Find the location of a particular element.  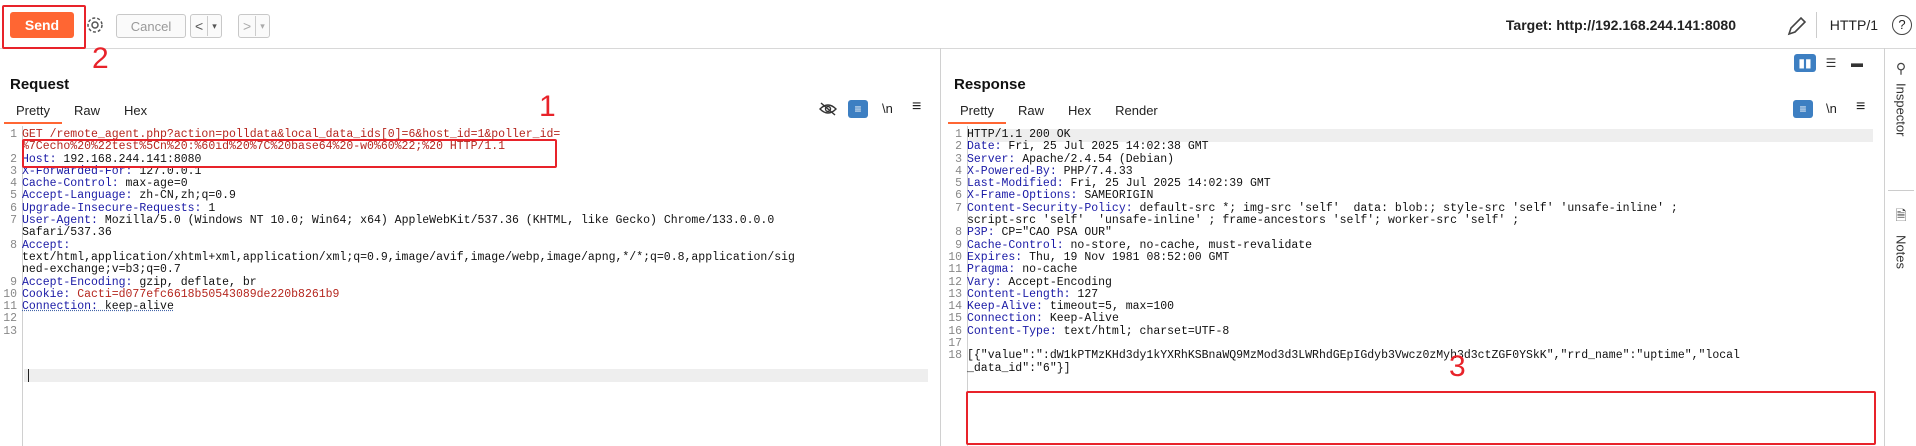

header-value: no-store, no-cache, must-revalidate is located at coordinates (1191, 245).